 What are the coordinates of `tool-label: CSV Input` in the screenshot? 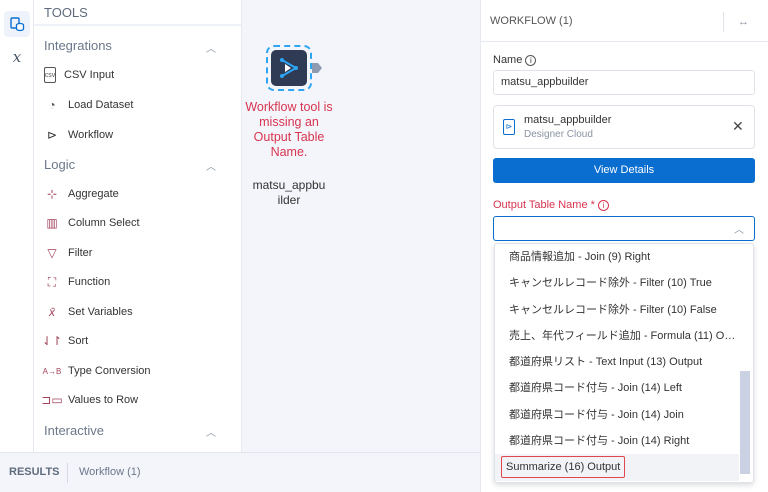 It's located at (89, 75).